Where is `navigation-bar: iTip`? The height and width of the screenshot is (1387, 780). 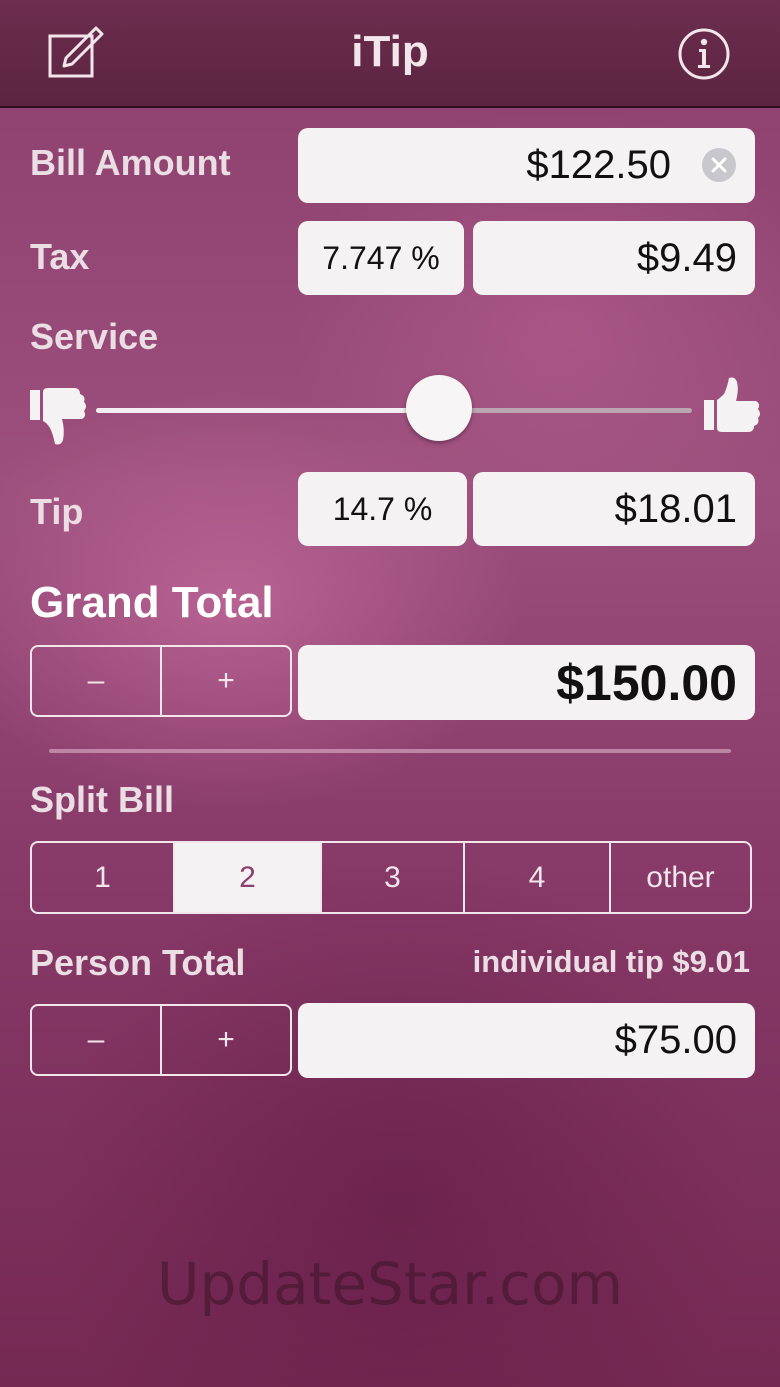
navigation-bar: iTip is located at coordinates (390, 54).